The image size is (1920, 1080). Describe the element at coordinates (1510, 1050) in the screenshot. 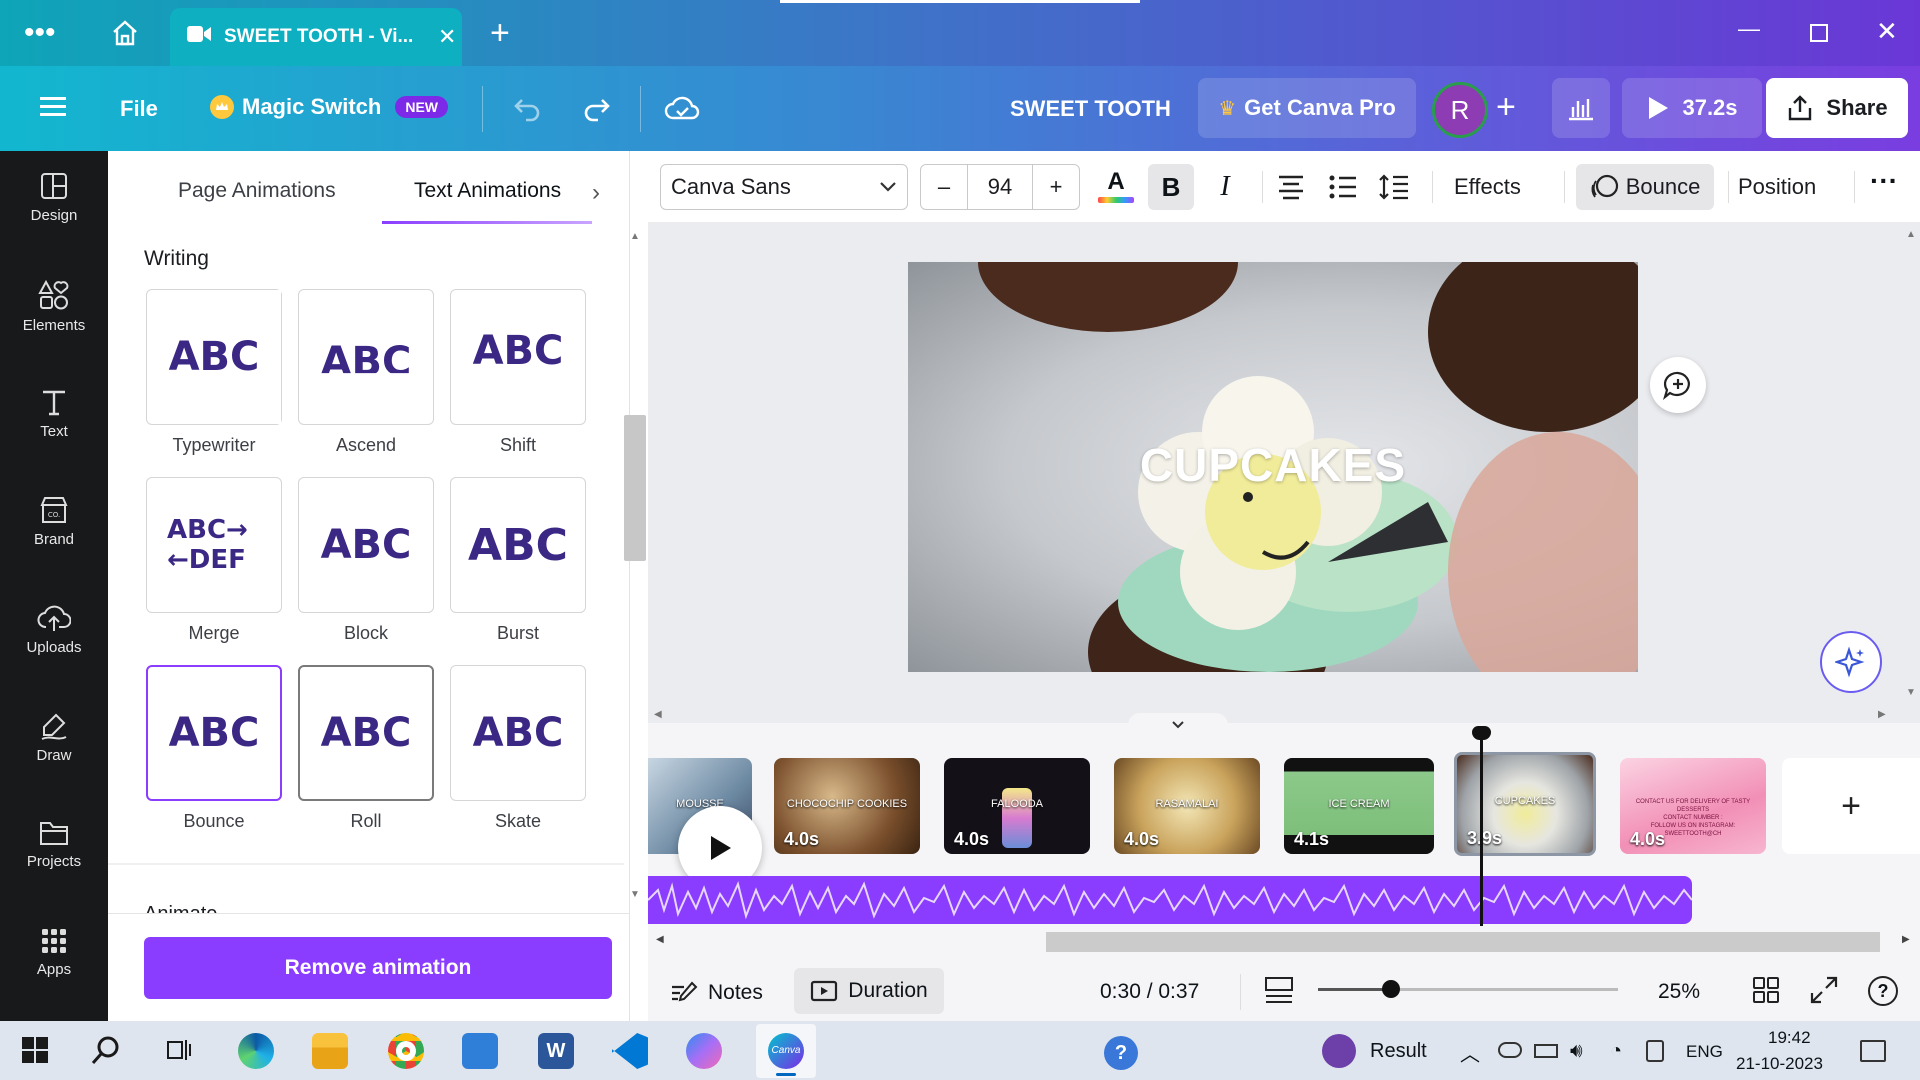

I see `cloud-sync-icon` at that location.